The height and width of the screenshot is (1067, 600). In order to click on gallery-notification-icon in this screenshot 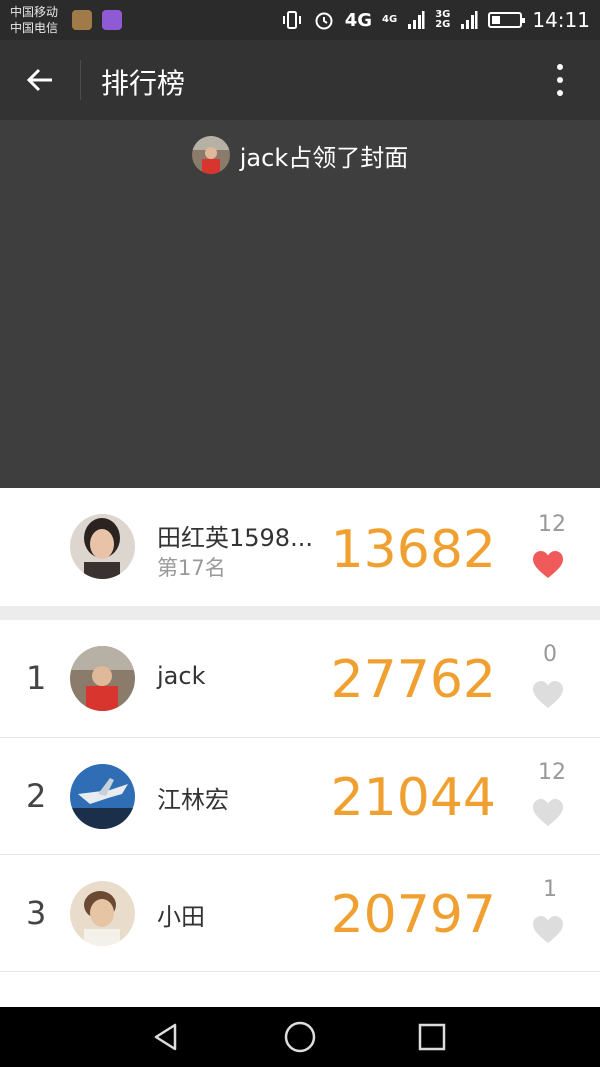, I will do `click(112, 20)`.